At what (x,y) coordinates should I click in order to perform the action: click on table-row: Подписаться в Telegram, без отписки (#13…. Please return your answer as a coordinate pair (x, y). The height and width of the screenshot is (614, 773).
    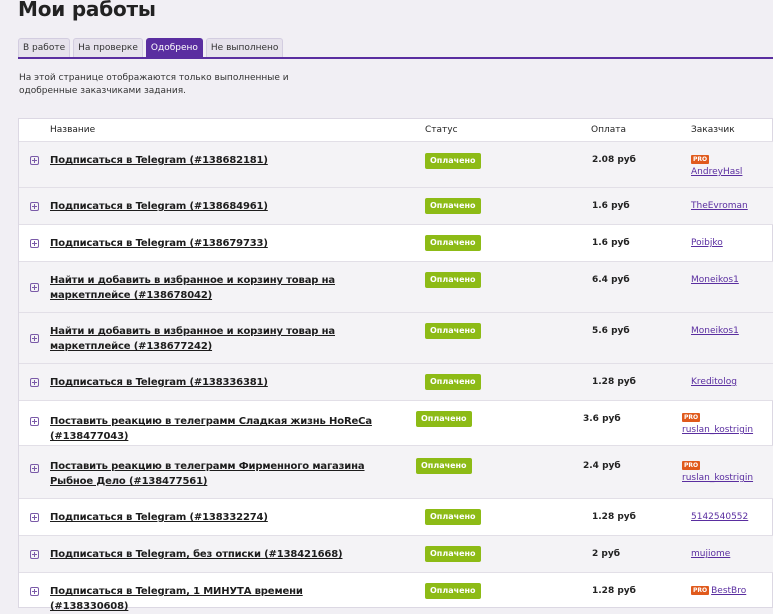
    Looking at the image, I should click on (396, 554).